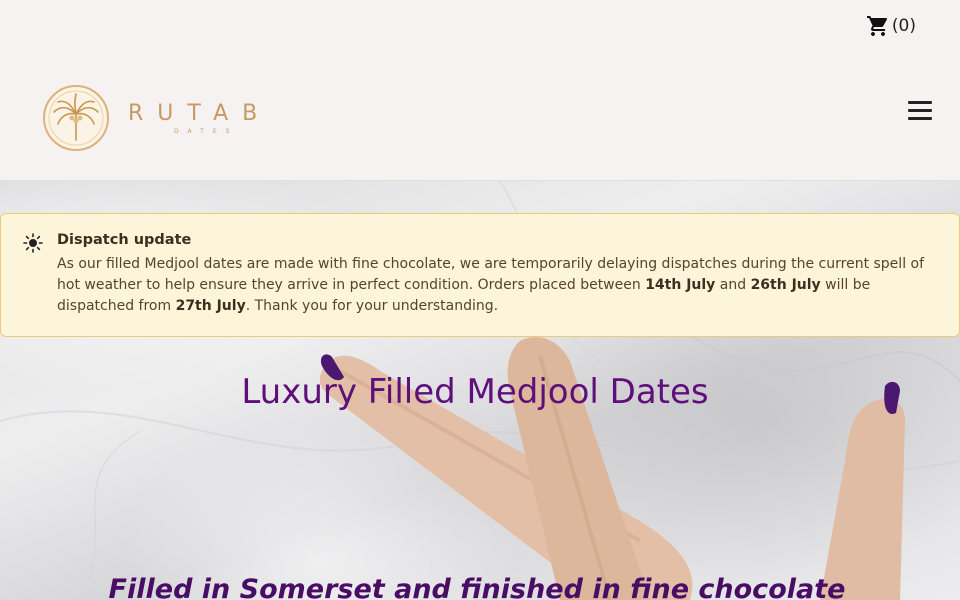 The height and width of the screenshot is (600, 960). I want to click on notice-text: and, so click(733, 285).